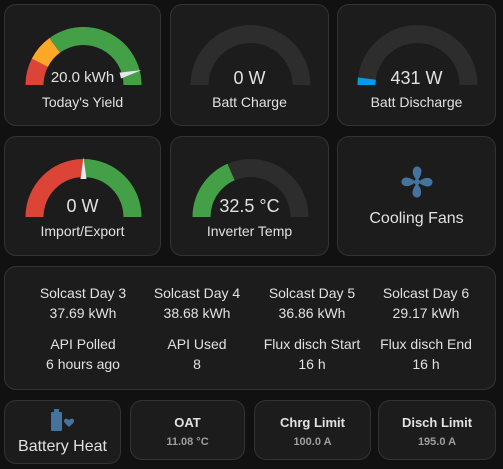 The width and height of the screenshot is (503, 469). What do you see at coordinates (197, 364) in the screenshot?
I see `stat-value: 8` at bounding box center [197, 364].